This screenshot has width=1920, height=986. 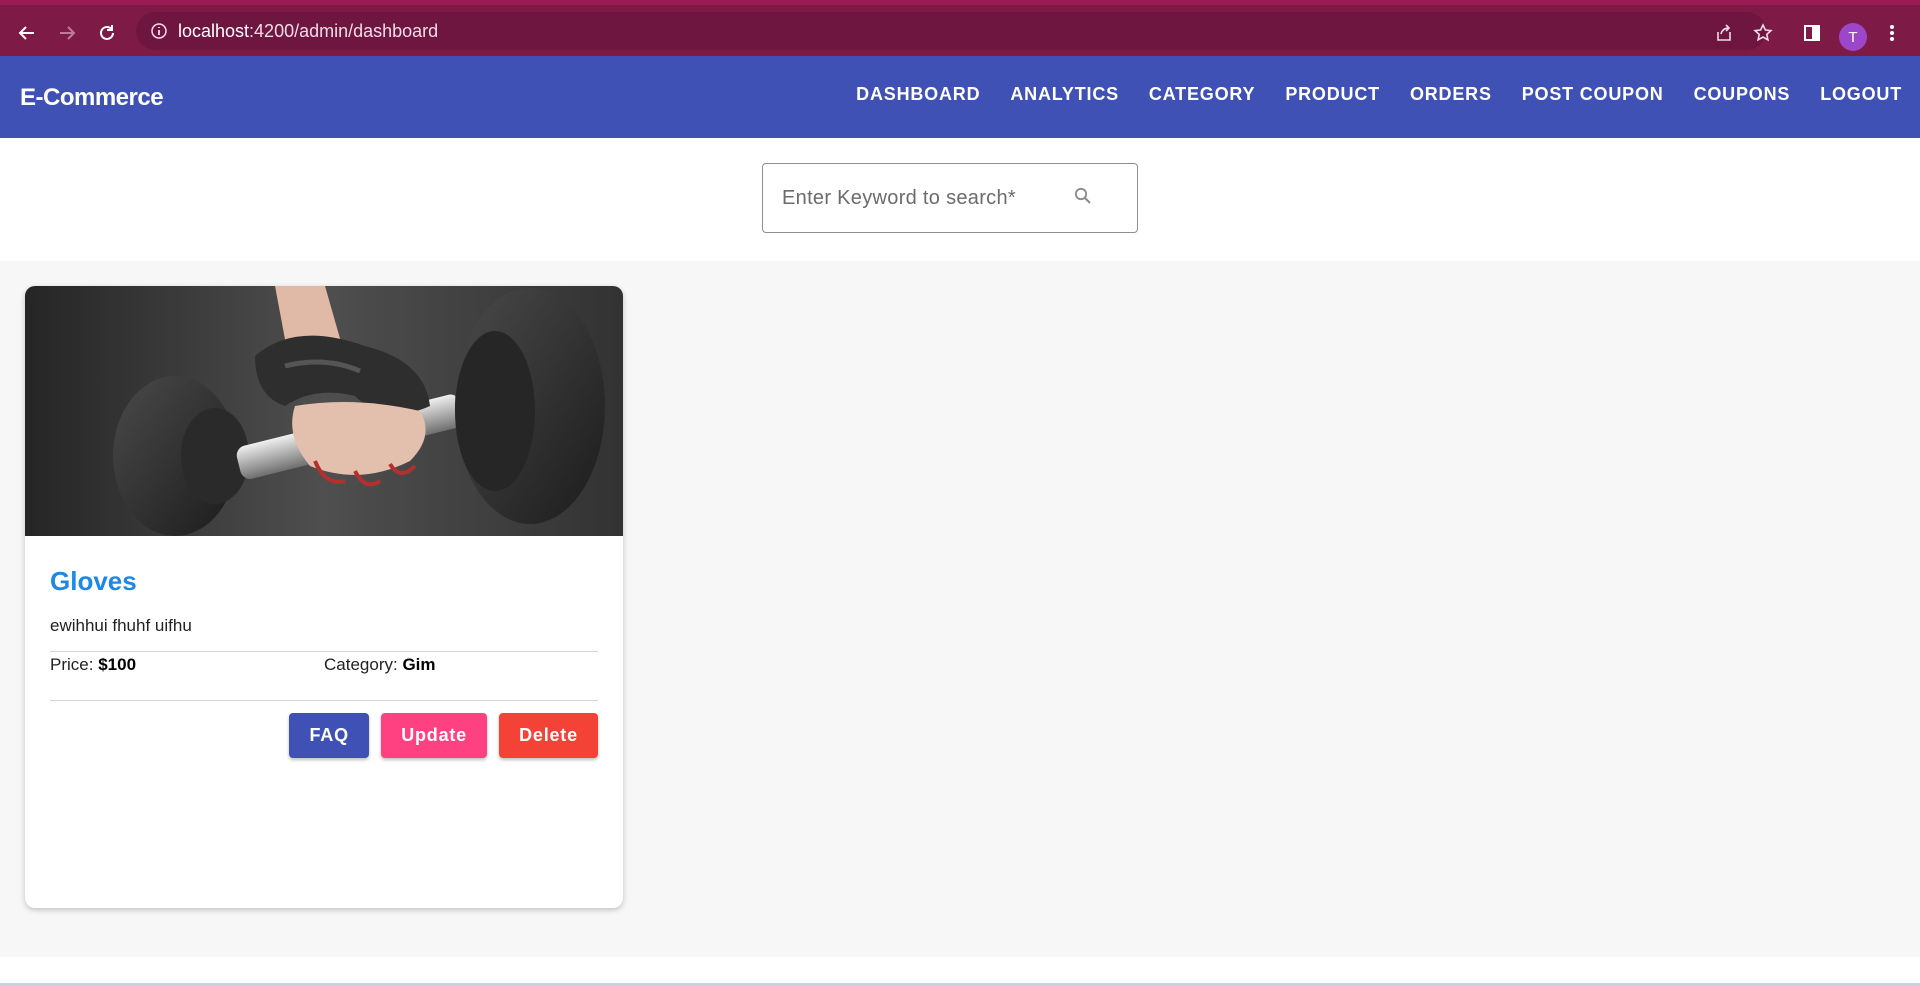 I want to click on product-title: Gloves, so click(x=93, y=581).